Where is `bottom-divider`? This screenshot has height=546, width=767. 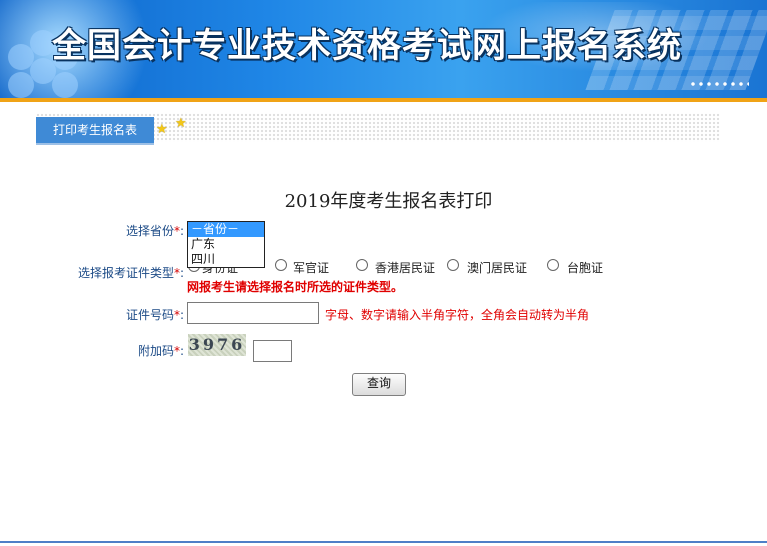
bottom-divider is located at coordinates (383, 542).